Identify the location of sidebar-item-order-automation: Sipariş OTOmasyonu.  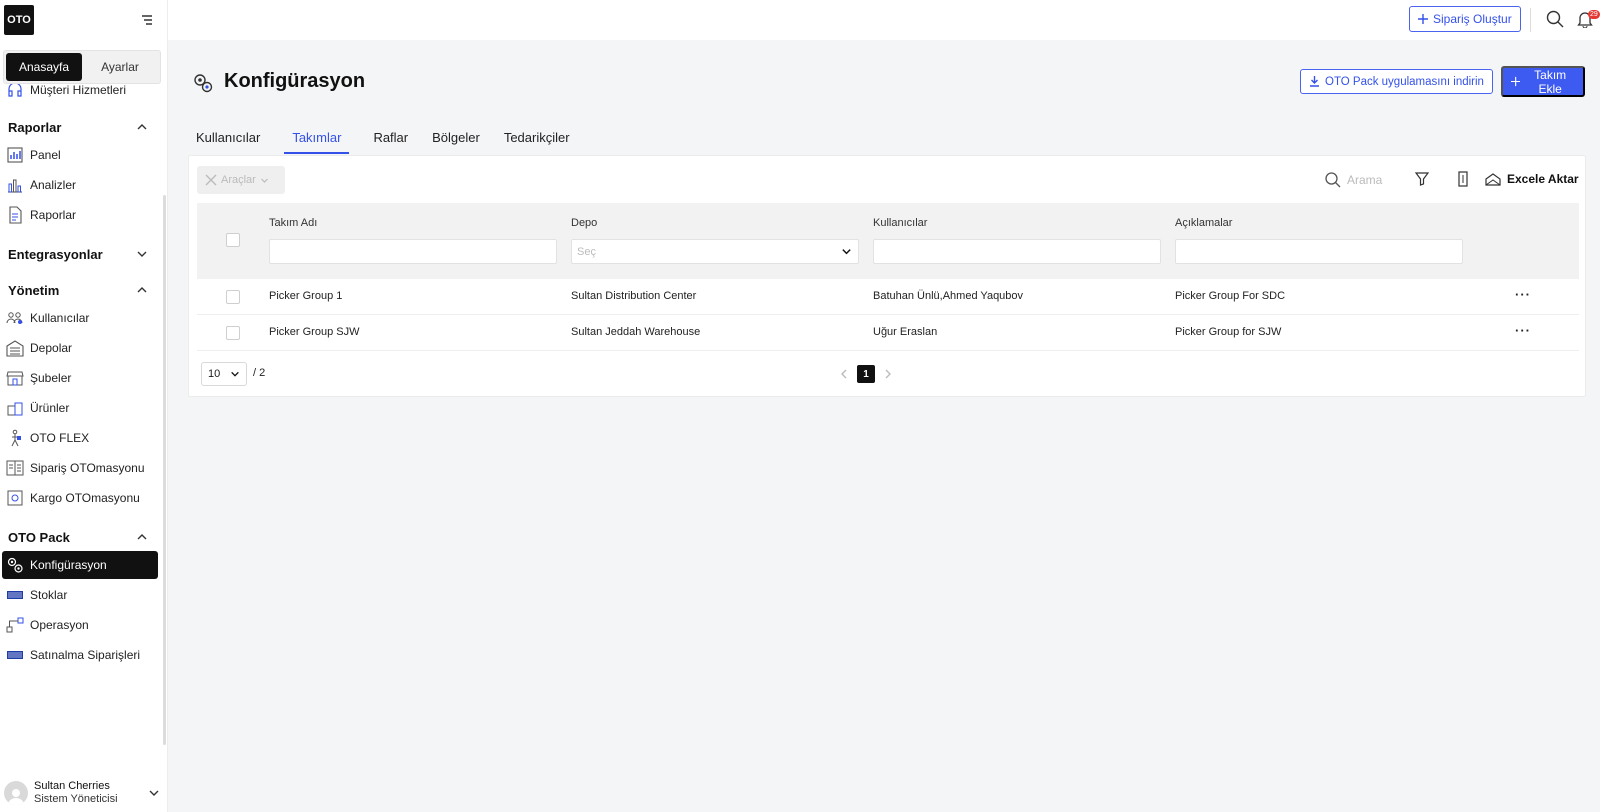
(80, 468).